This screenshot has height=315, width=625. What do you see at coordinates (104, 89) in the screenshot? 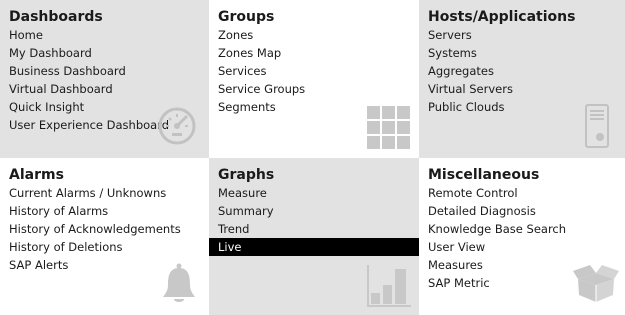
I see `menu-item-virtual-dashboard: Virtual Dashboard` at bounding box center [104, 89].